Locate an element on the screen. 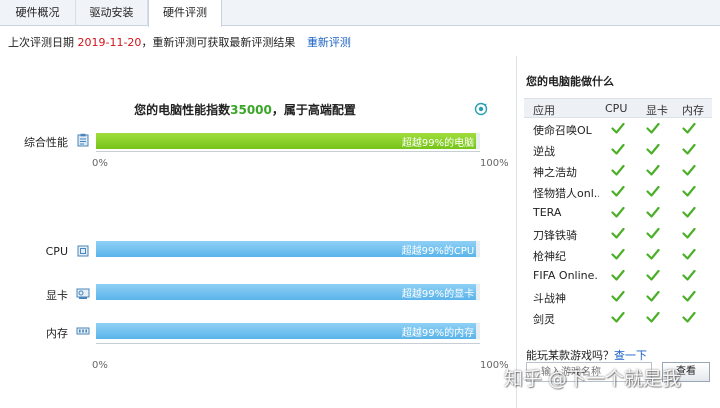 This screenshot has width=720, height=408. game-name: 逆战 is located at coordinates (544, 151).